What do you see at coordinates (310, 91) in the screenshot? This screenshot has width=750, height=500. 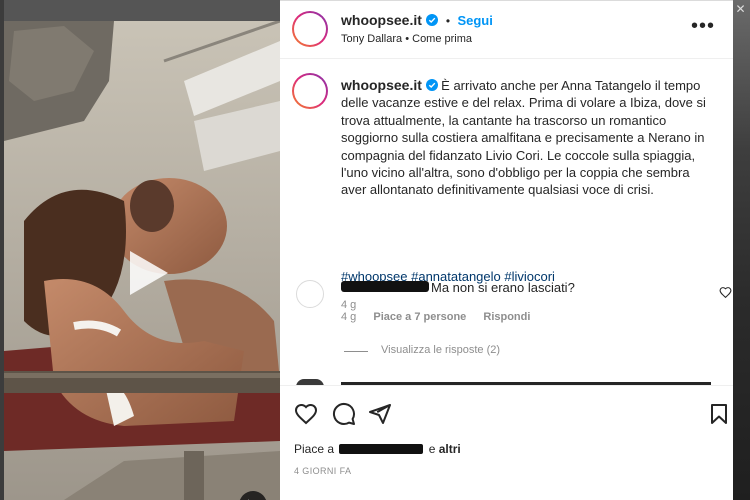 I see `caption-avatar` at bounding box center [310, 91].